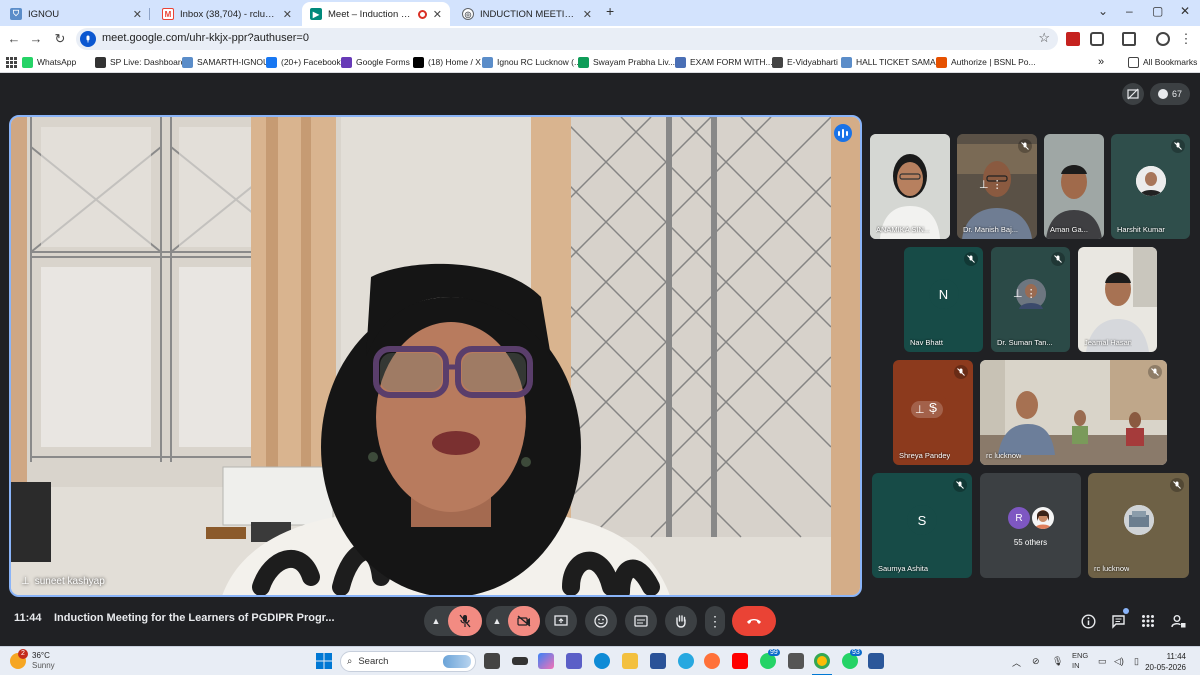 The width and height of the screenshot is (1200, 675). I want to click on people-icon, so click(1162, 94).